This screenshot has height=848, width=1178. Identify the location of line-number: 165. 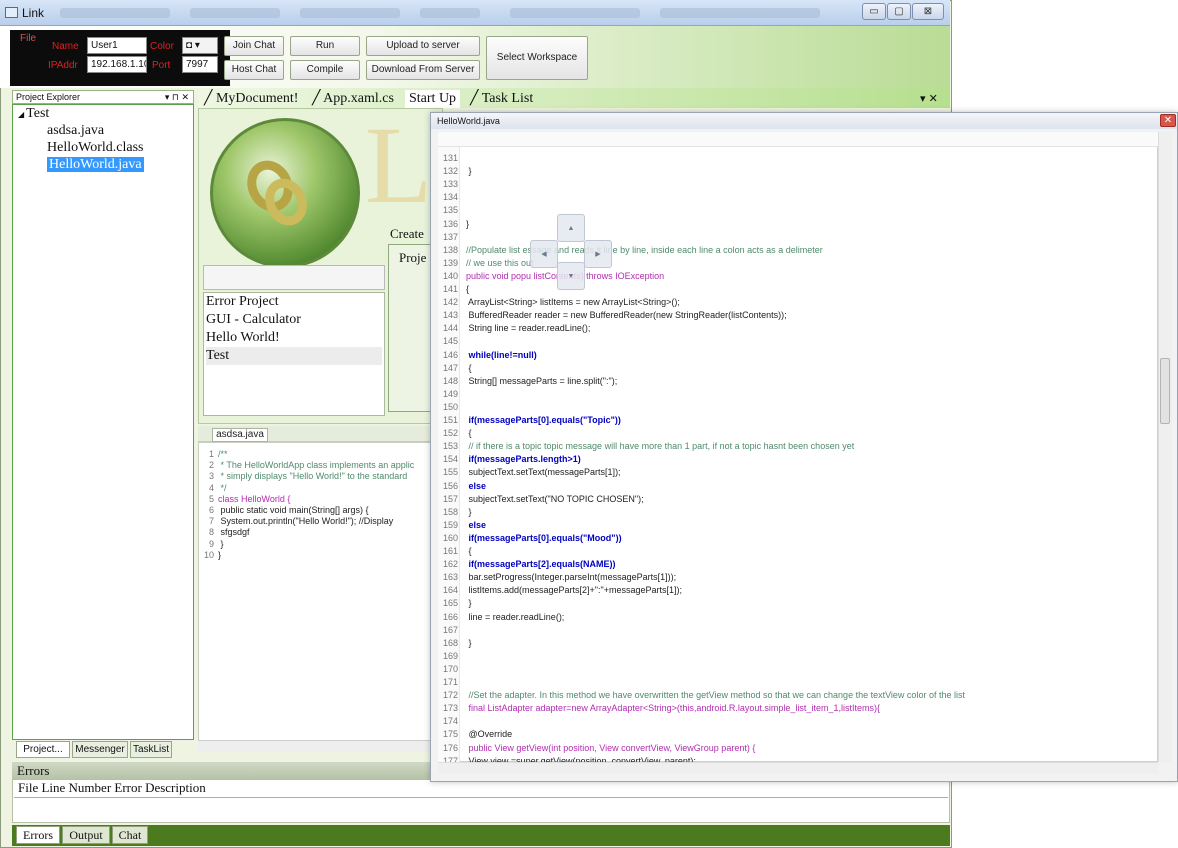
(450, 603).